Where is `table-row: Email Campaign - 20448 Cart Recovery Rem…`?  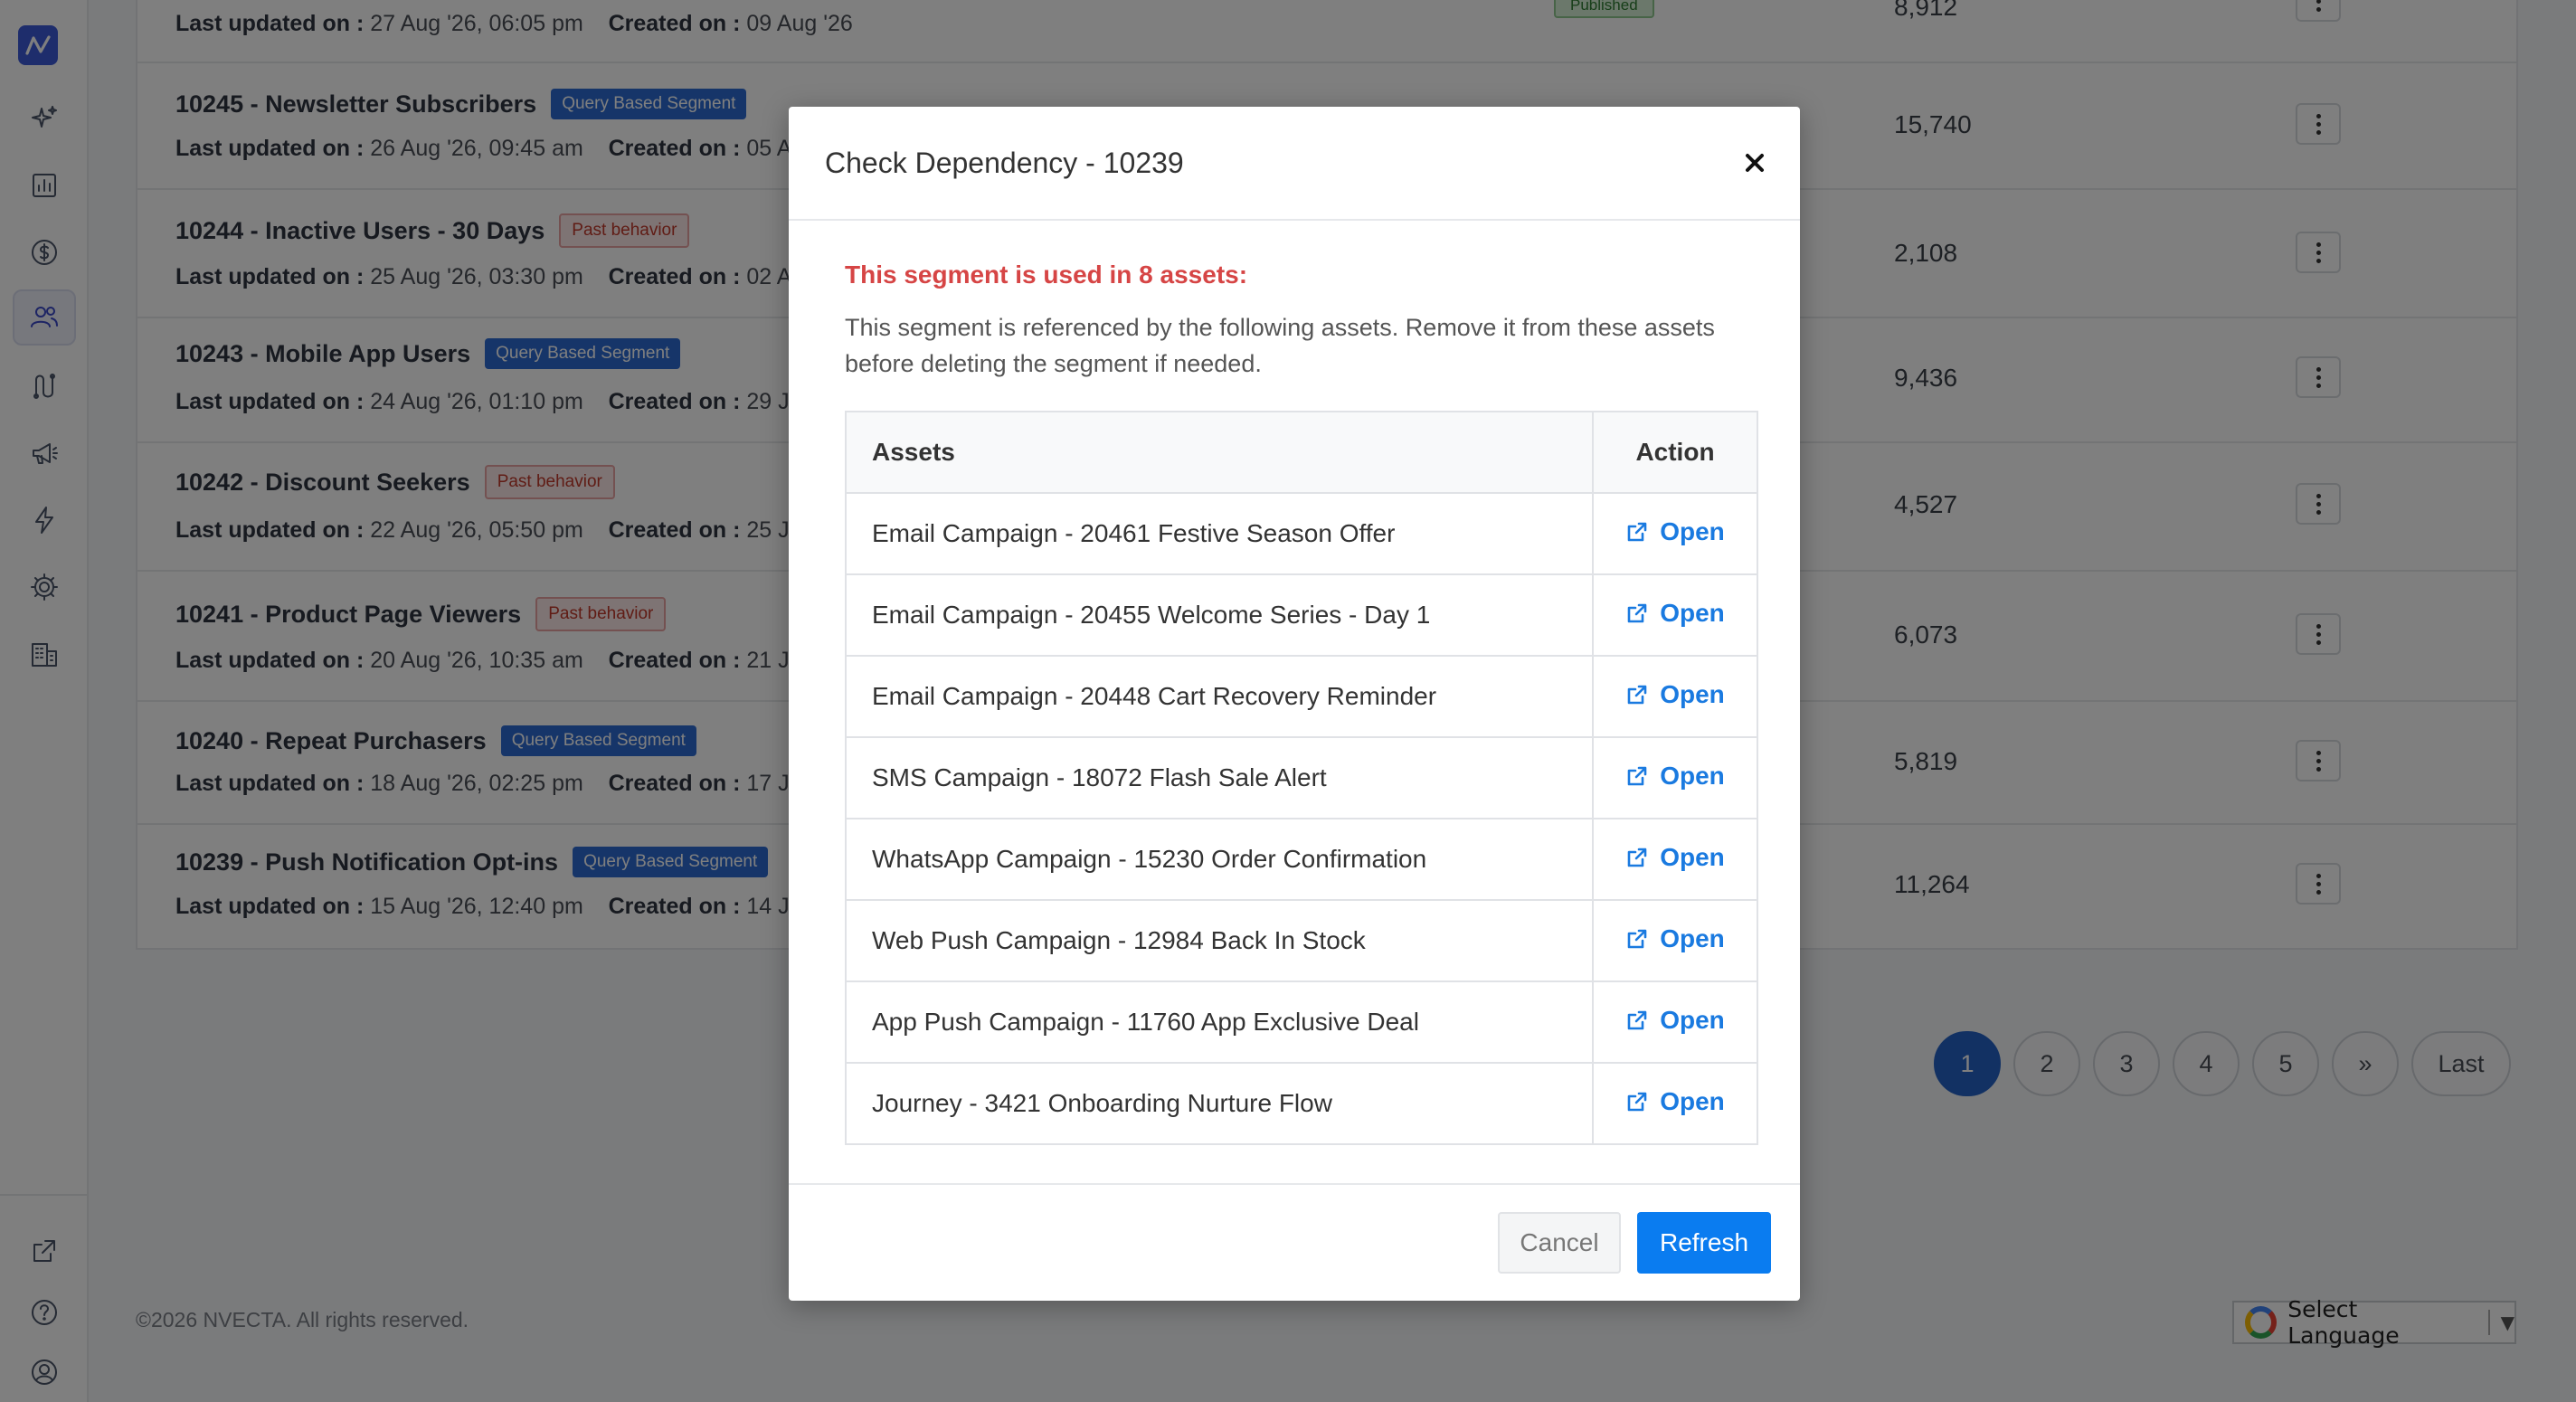
table-row: Email Campaign - 20448 Cart Recovery Rem… is located at coordinates (1301, 696).